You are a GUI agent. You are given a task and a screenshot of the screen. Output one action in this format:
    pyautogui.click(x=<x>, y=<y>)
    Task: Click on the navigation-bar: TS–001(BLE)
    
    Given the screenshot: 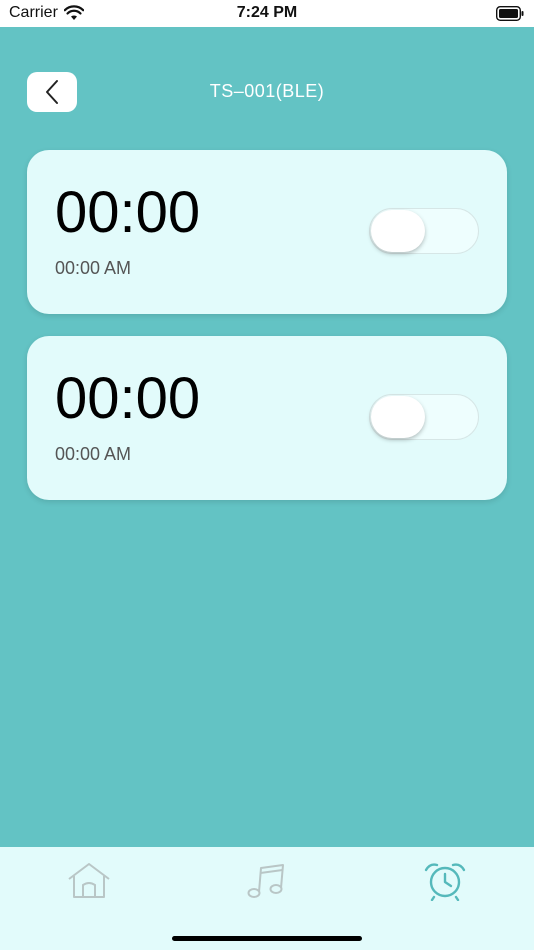 What is the action you would take?
    pyautogui.click(x=267, y=87)
    